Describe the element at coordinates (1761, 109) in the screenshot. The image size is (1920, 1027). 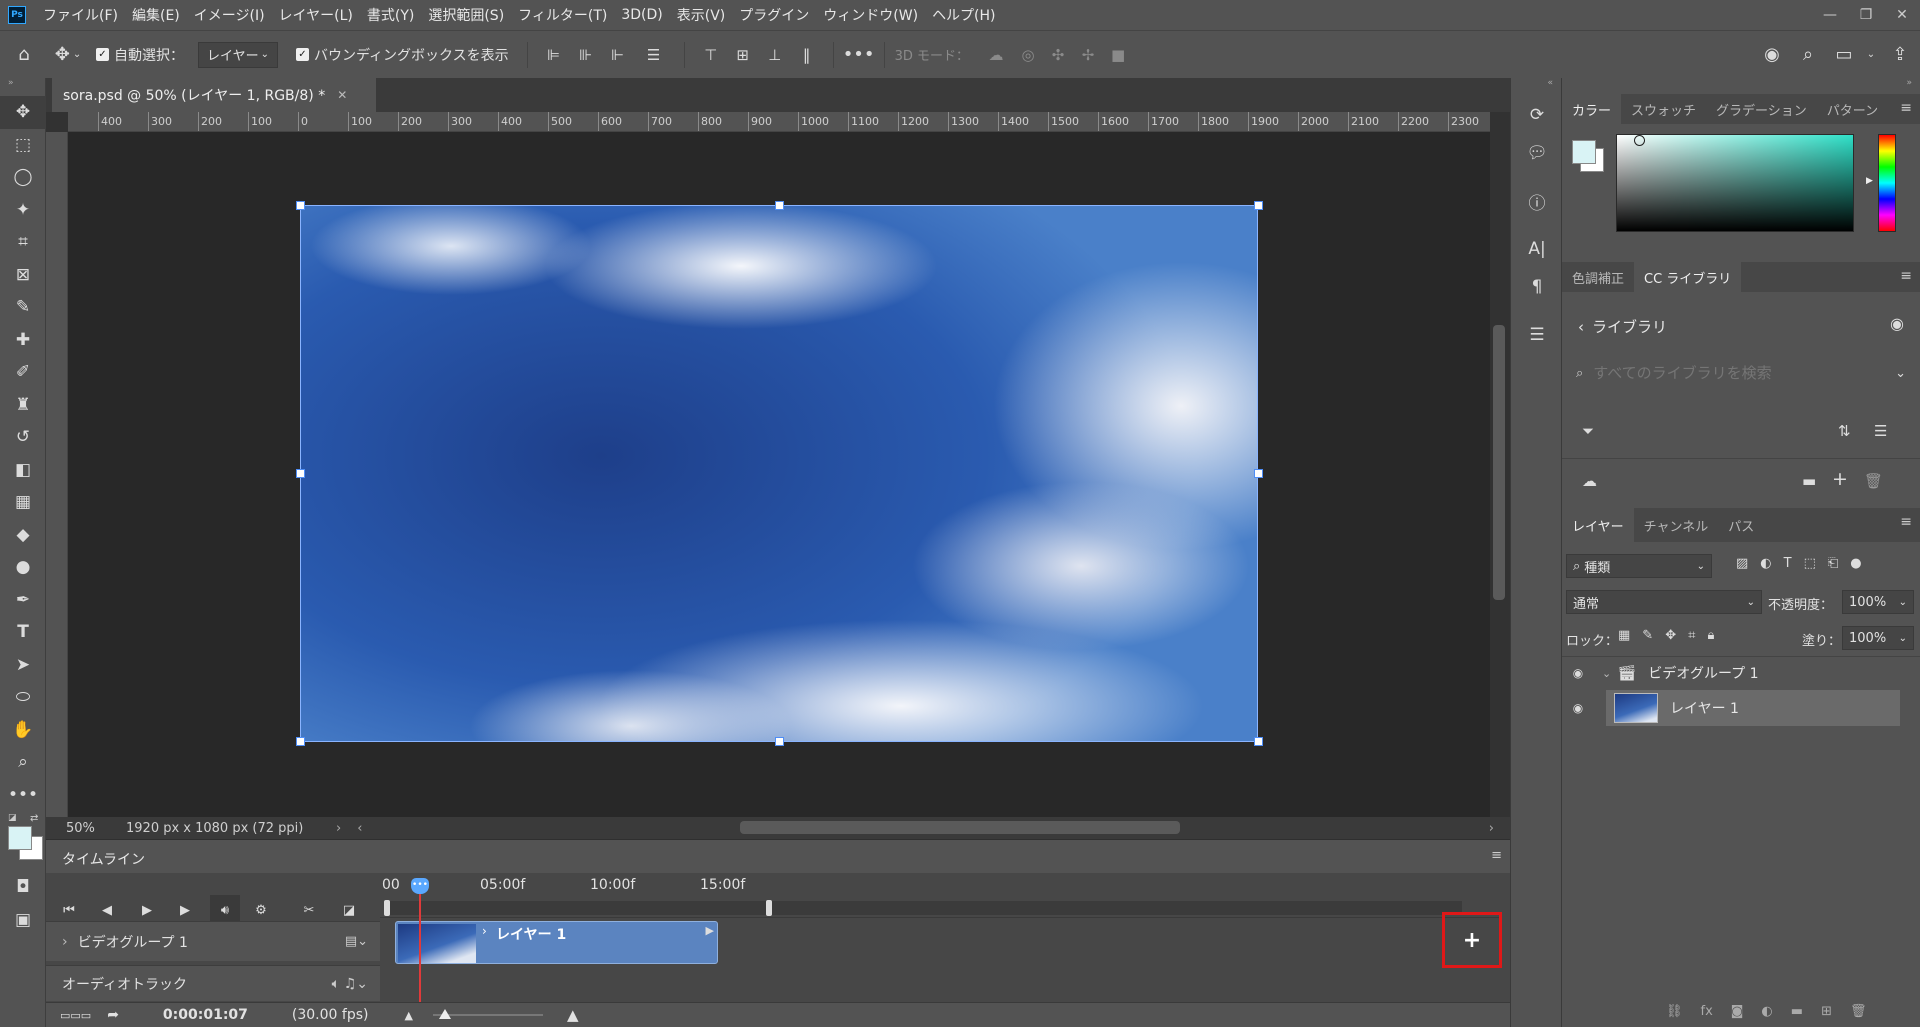
I see `tab-gradients: グラデーション` at that location.